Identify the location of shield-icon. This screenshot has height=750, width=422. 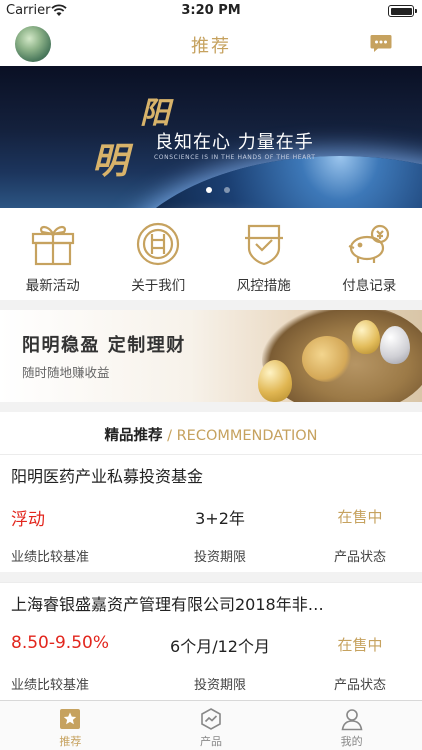
(263, 245).